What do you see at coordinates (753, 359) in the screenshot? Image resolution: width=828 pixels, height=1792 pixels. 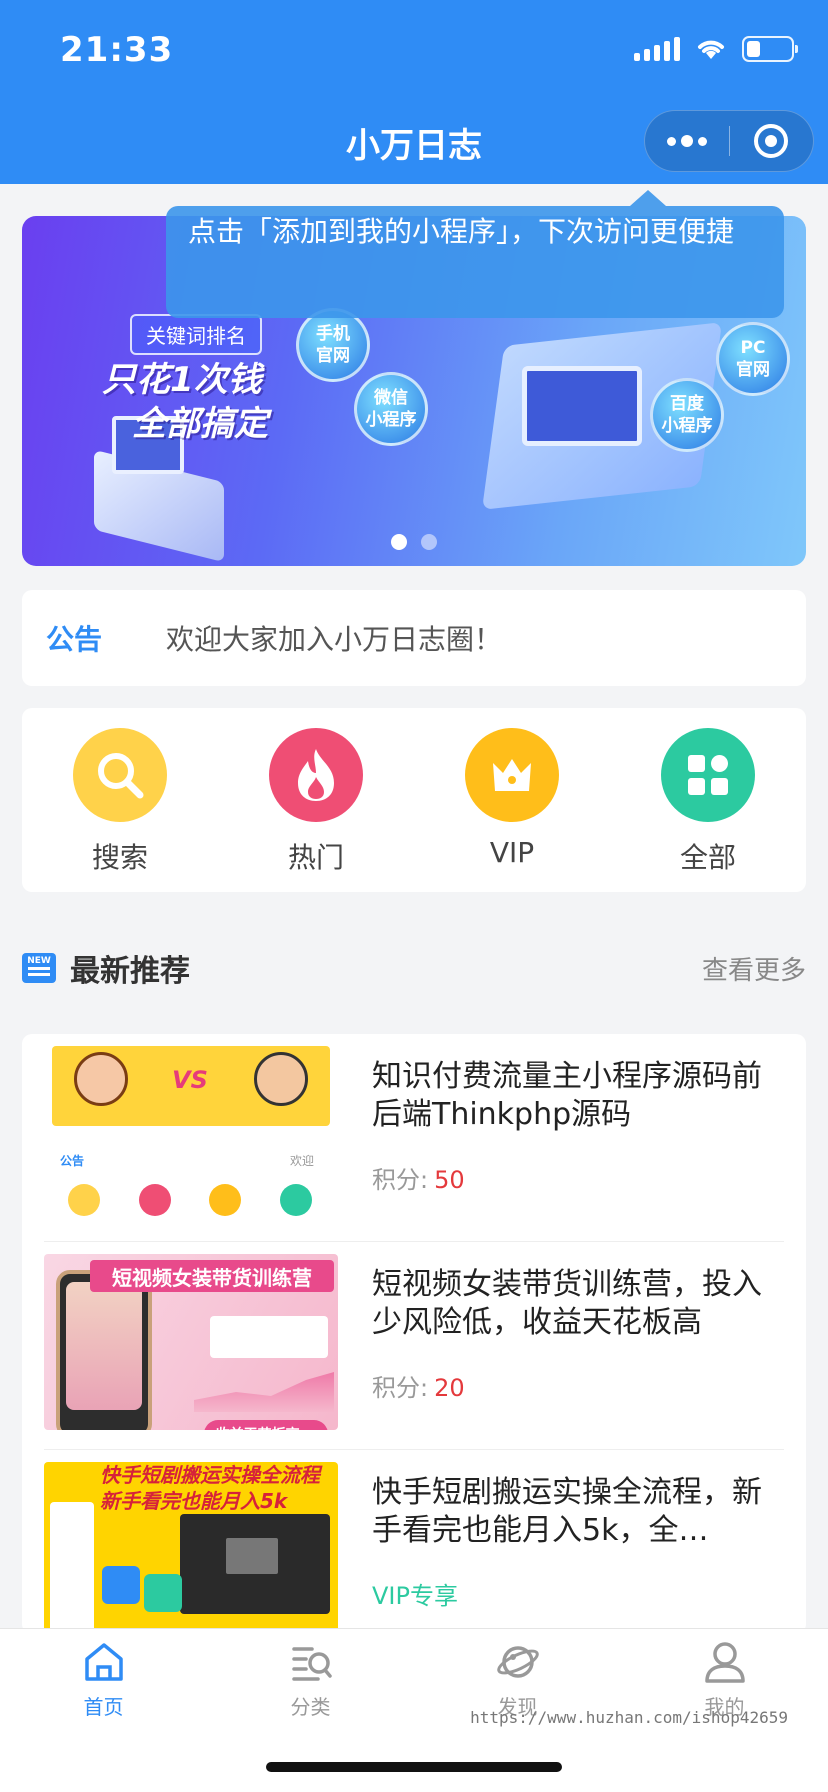 I see `platform-badge: PC 官网` at bounding box center [753, 359].